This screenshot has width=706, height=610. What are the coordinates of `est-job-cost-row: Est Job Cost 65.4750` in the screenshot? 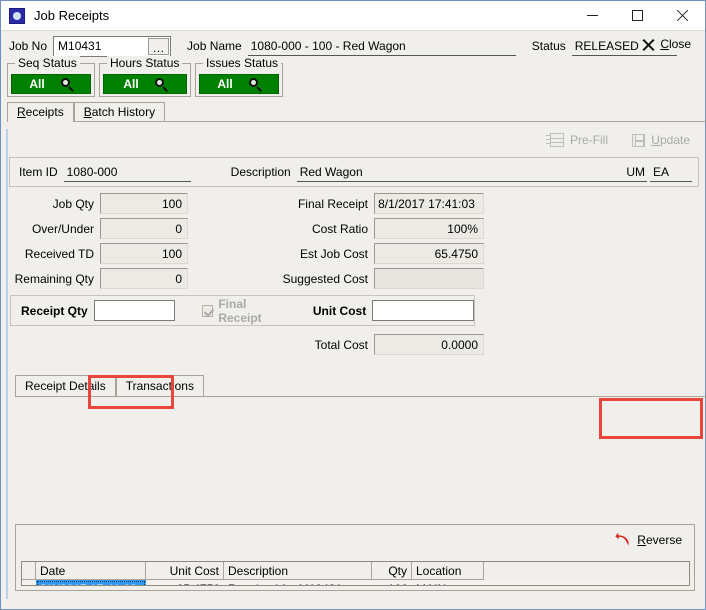 It's located at (371, 253).